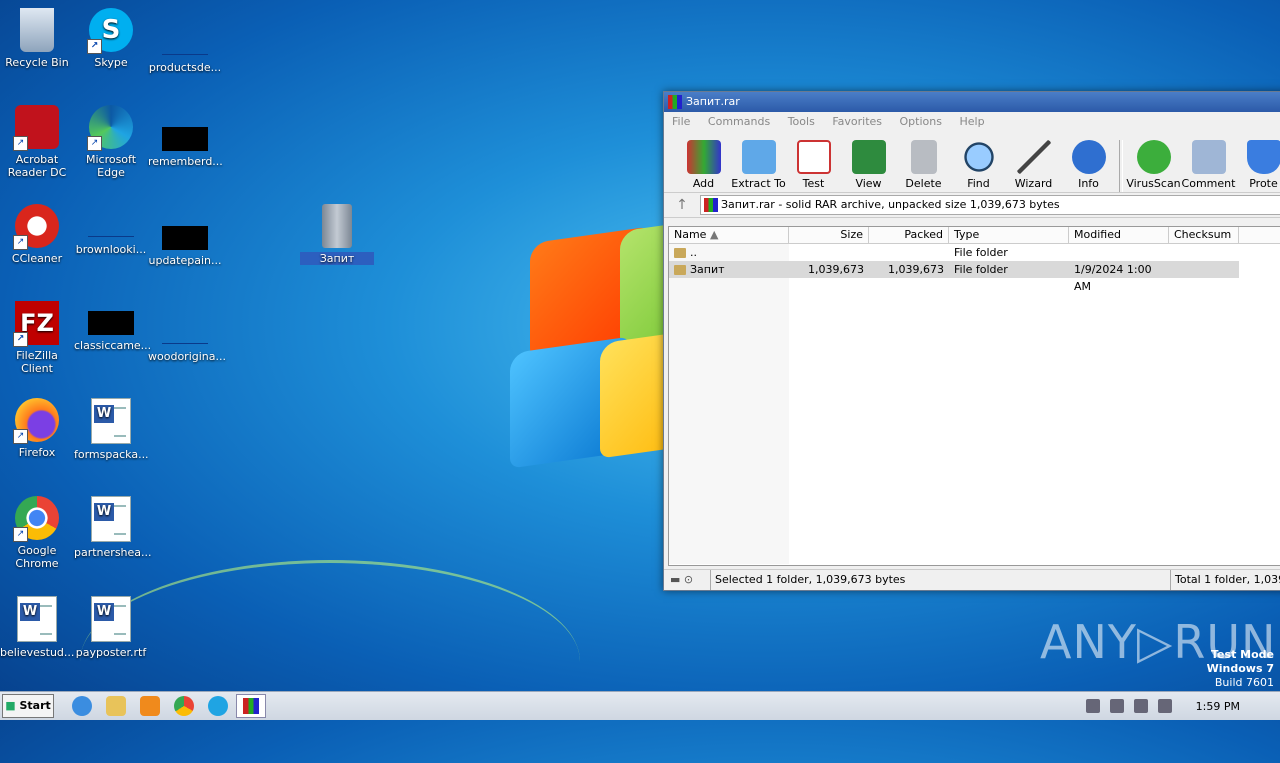  Describe the element at coordinates (1009, 269) in the screenshot. I see `row-type: File folder` at that location.